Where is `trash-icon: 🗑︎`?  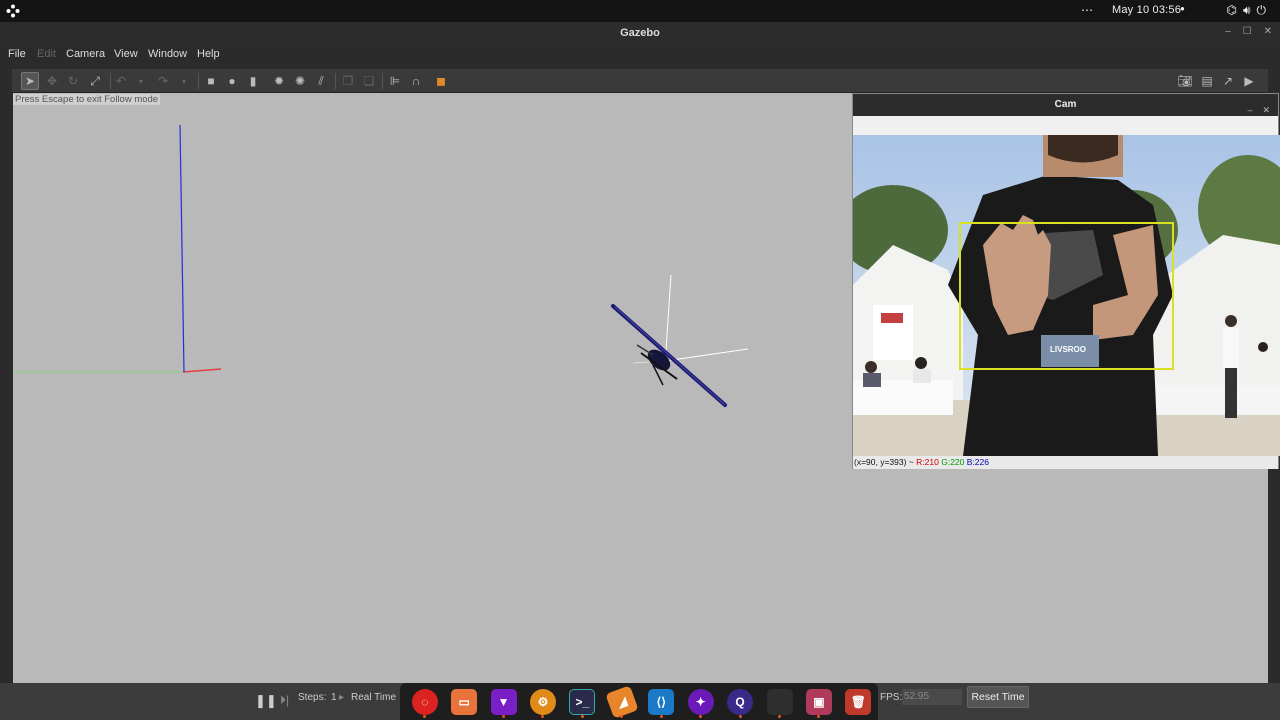
trash-icon: 🗑︎ is located at coordinates (858, 701).